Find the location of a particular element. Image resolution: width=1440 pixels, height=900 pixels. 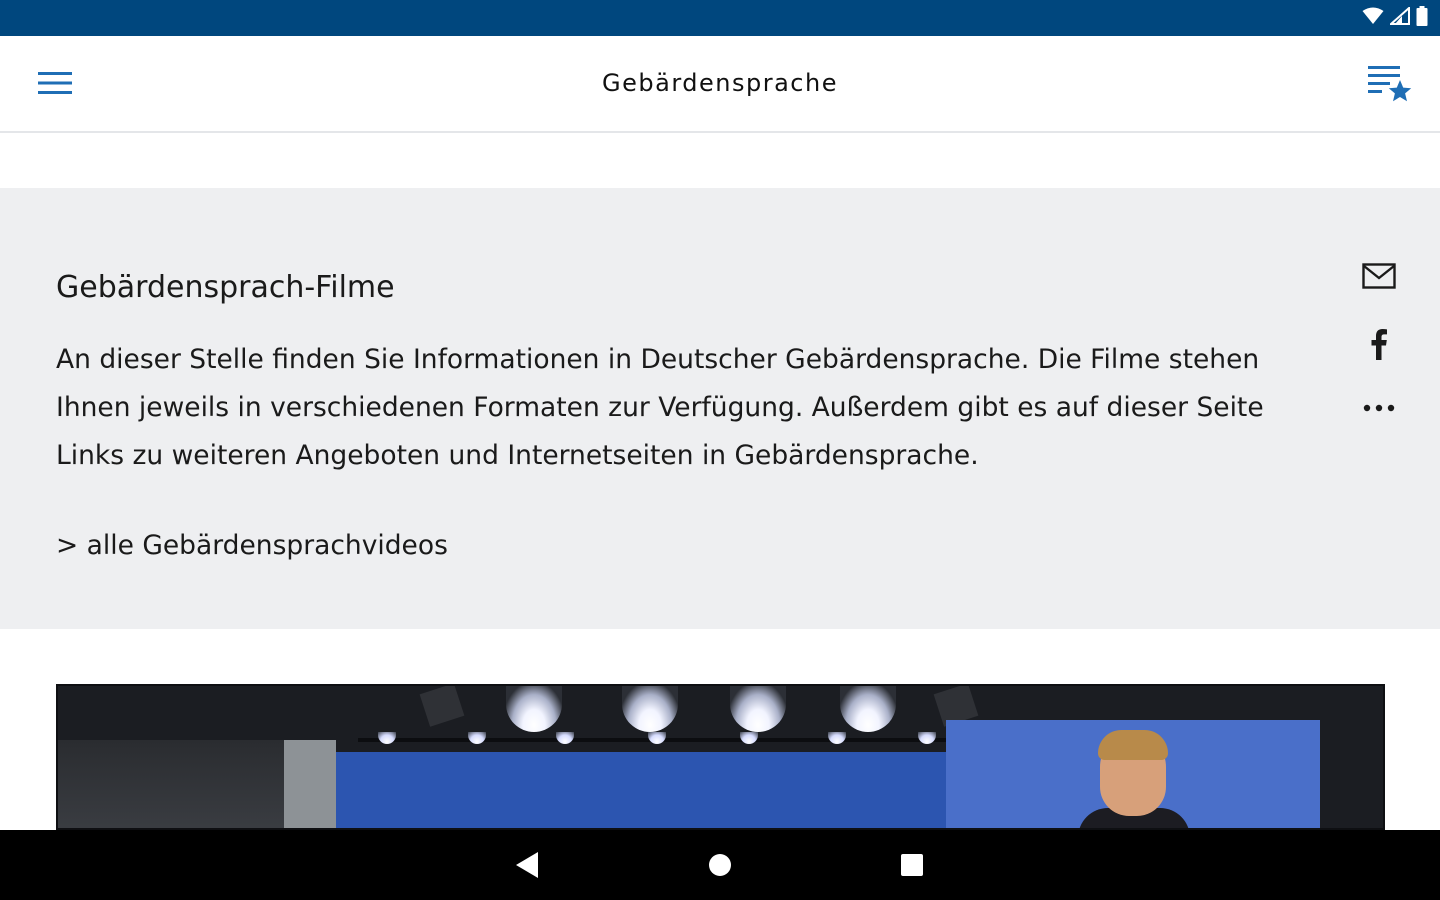

signer-hair is located at coordinates (1133, 745).